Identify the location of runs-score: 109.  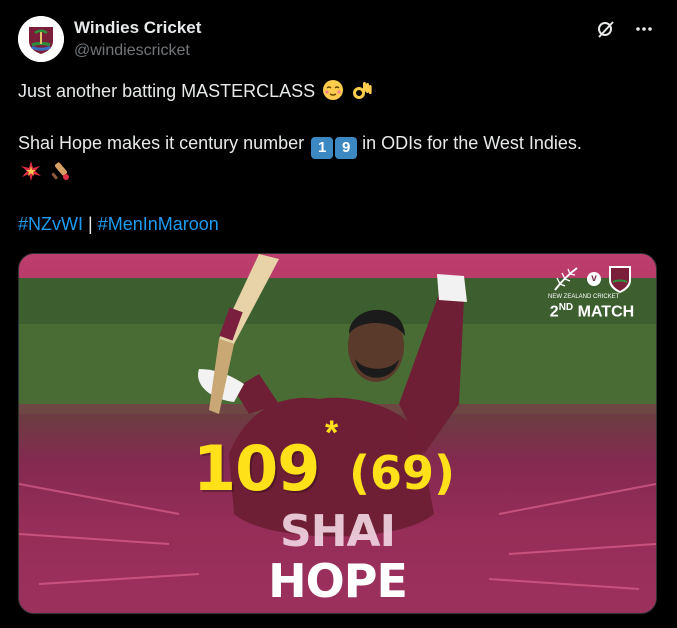
(256, 468).